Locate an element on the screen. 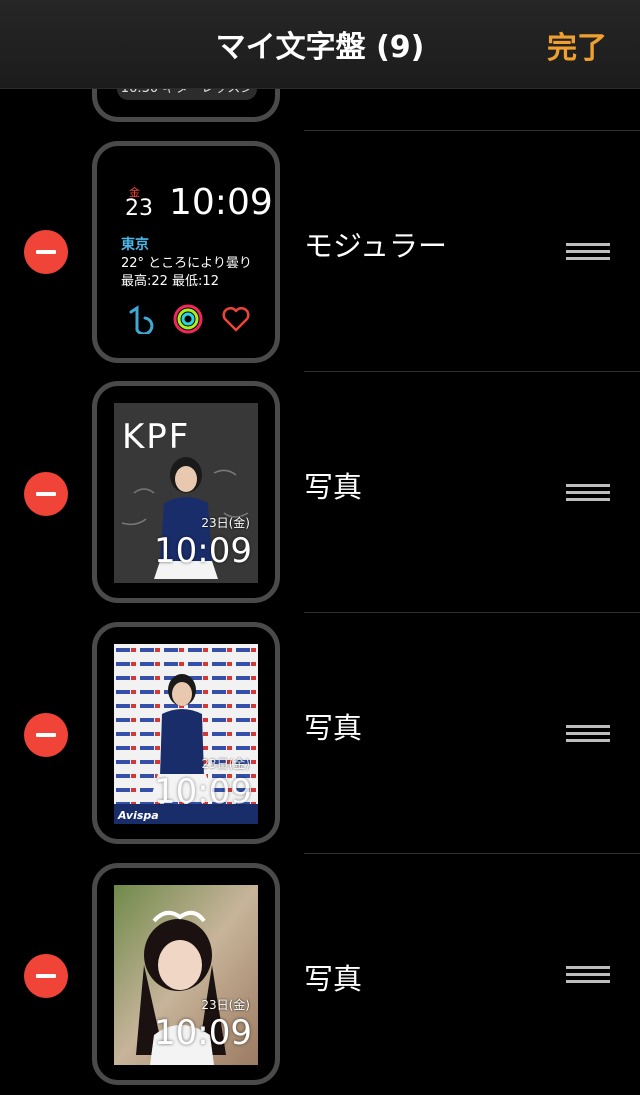 The width and height of the screenshot is (640, 1095). watch-face-preview: Avispa 23日(金) 10:09 is located at coordinates (186, 733).